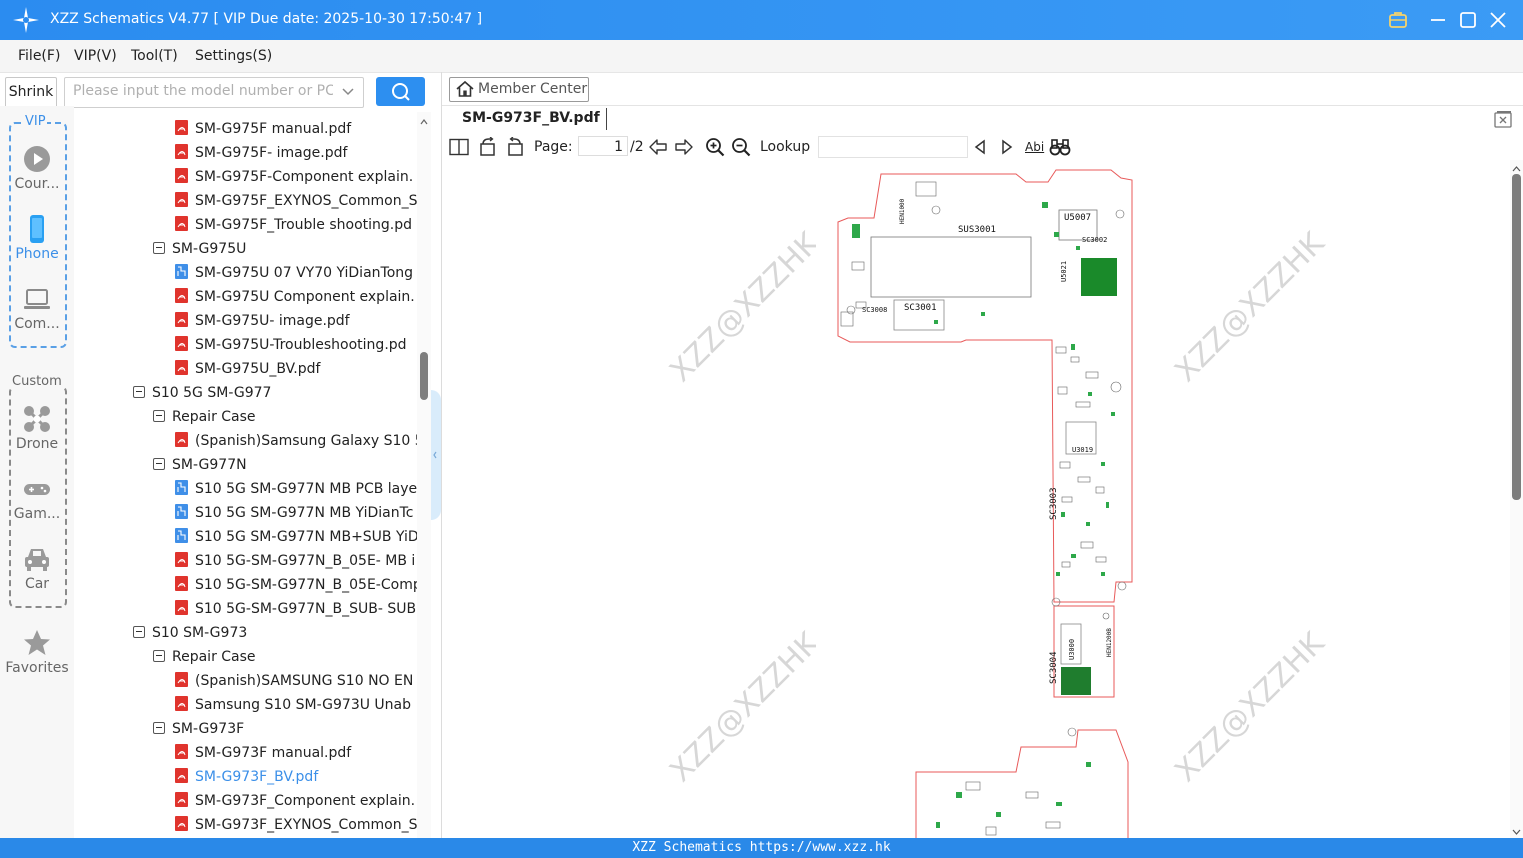  I want to click on tree-file: SM-G975U 07 VY70 YiDianTong, so click(294, 273).